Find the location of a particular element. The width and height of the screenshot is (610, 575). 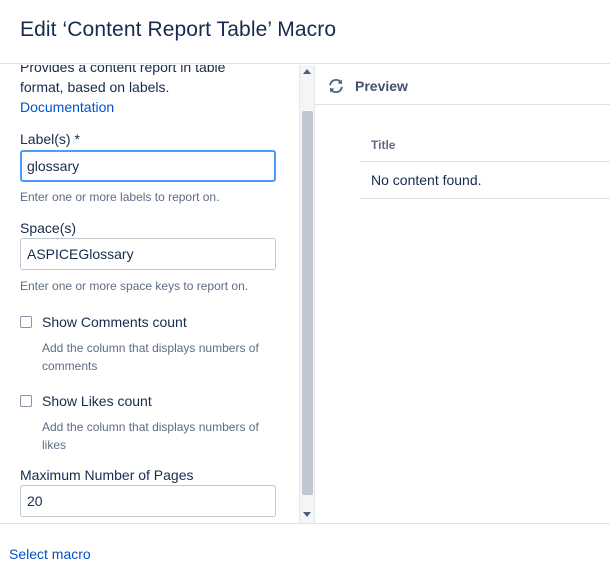

max-pages-field-label: Maximum Number of Pages is located at coordinates (107, 475).